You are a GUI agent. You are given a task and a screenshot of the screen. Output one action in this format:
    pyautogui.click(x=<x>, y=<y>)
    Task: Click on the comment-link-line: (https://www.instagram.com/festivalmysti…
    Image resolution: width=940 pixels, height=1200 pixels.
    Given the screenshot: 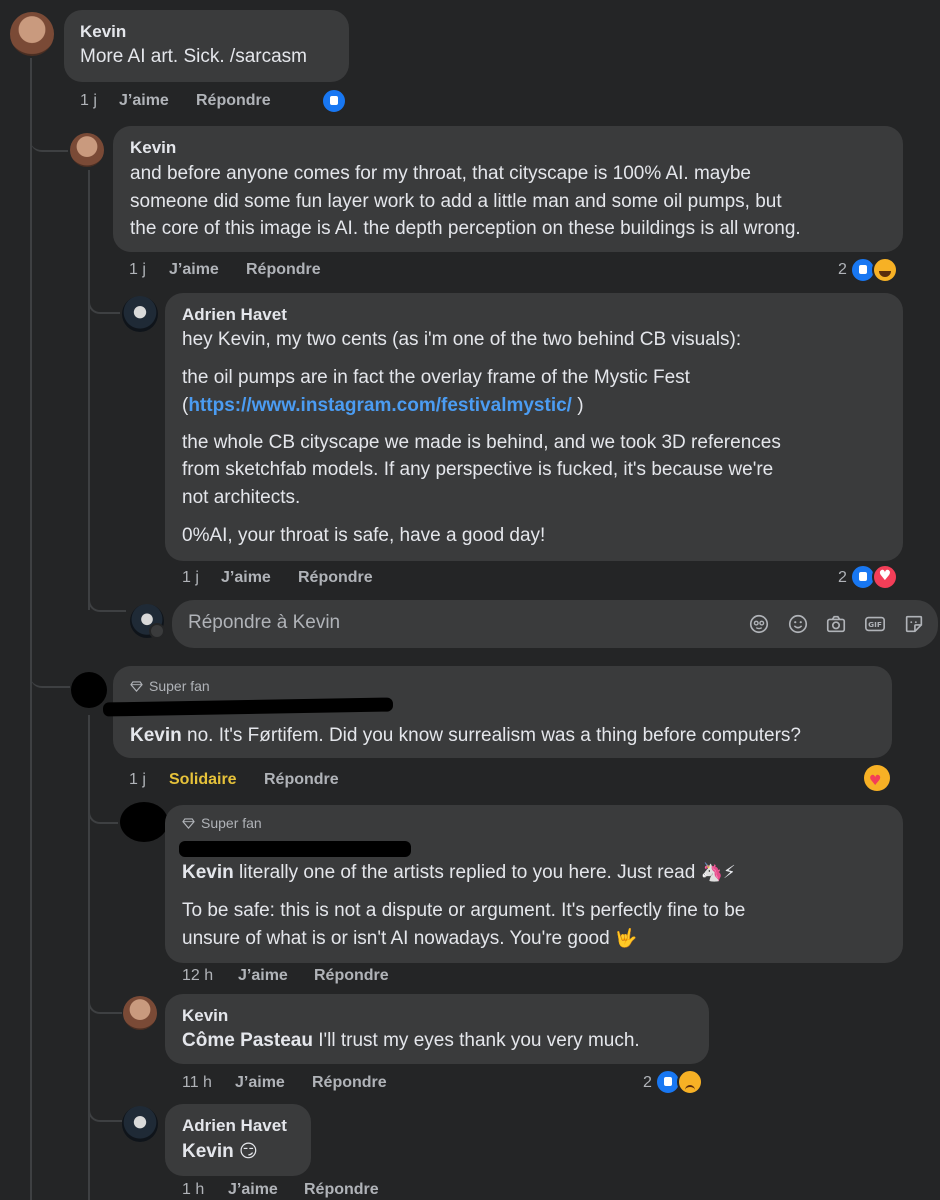 What is the action you would take?
    pyautogui.click(x=383, y=406)
    